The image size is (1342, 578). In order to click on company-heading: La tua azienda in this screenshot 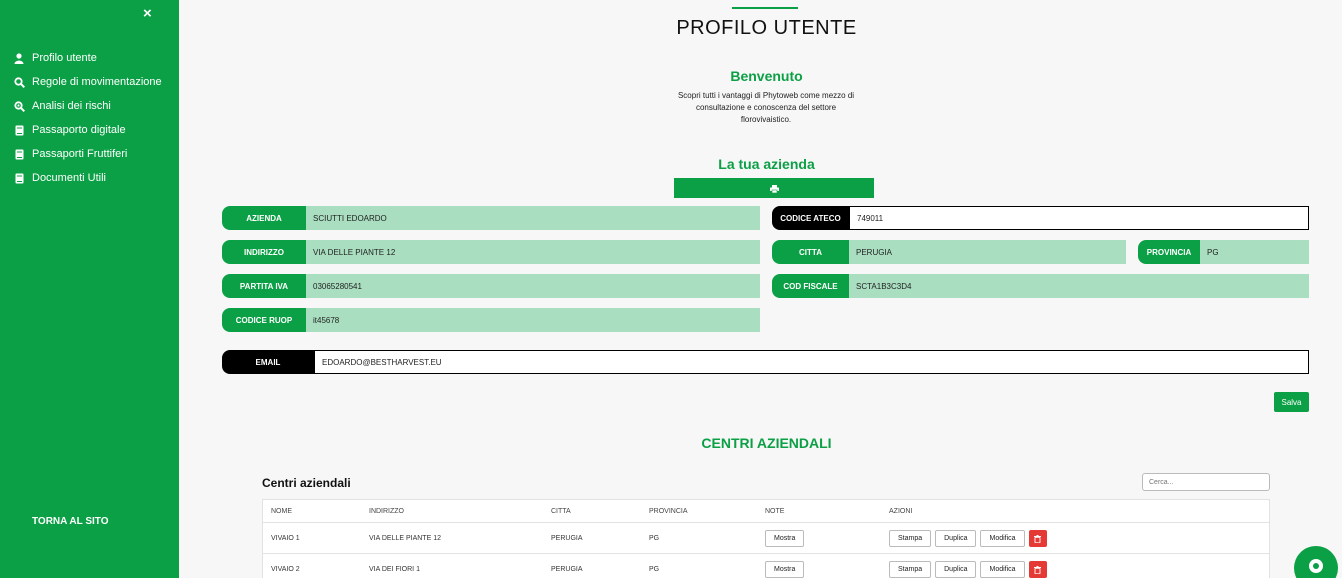, I will do `click(766, 164)`.